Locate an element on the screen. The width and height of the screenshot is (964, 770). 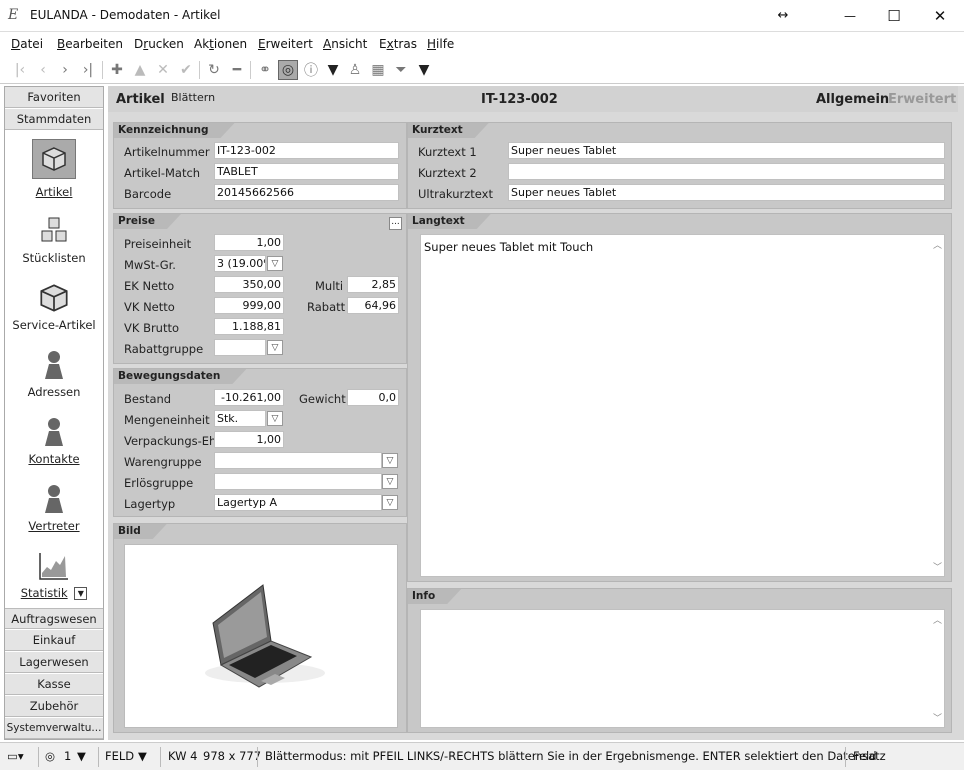
menu-ansicht: Ansicht is located at coordinates (345, 44).